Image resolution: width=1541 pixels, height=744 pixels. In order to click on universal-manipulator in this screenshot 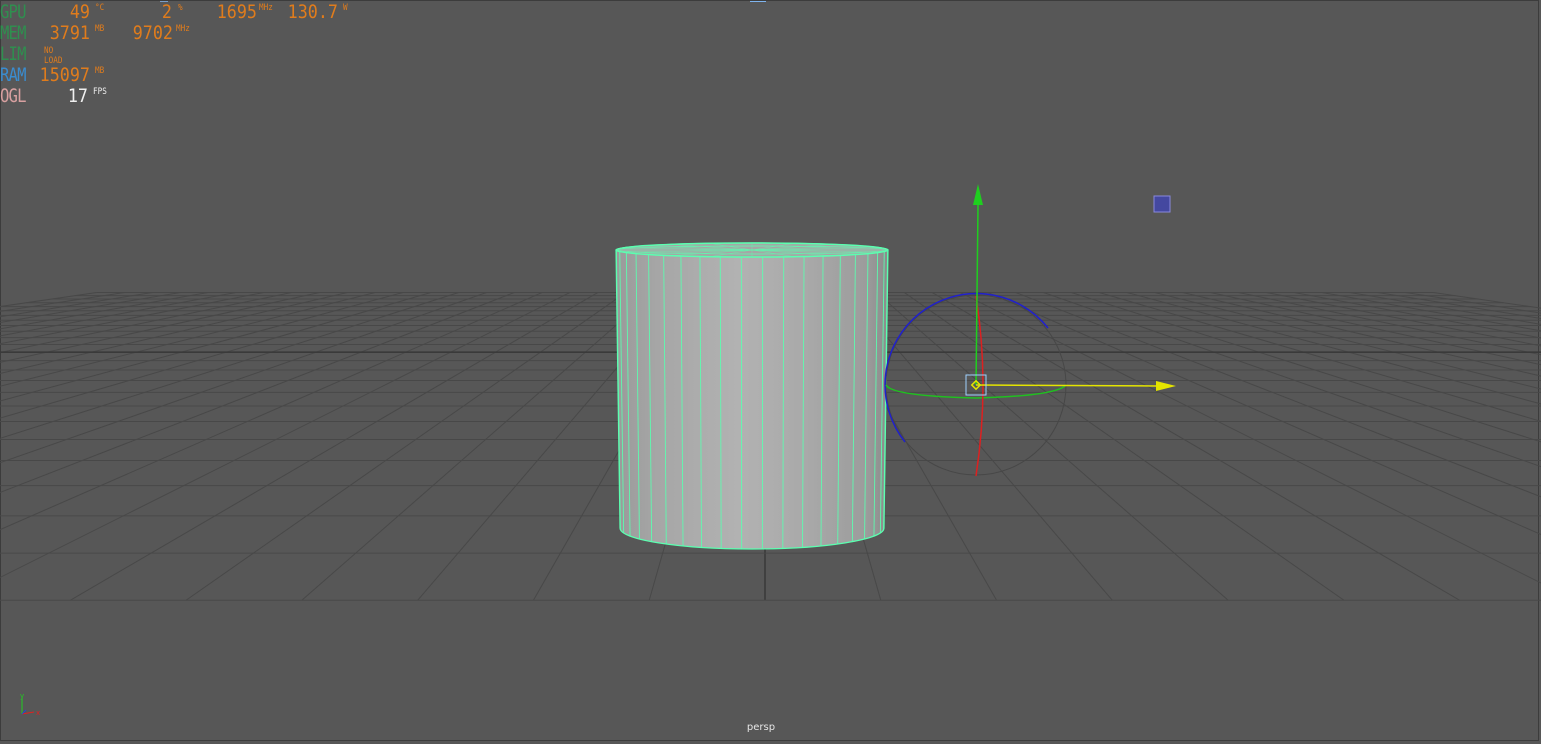, I will do `click(1030, 330)`.